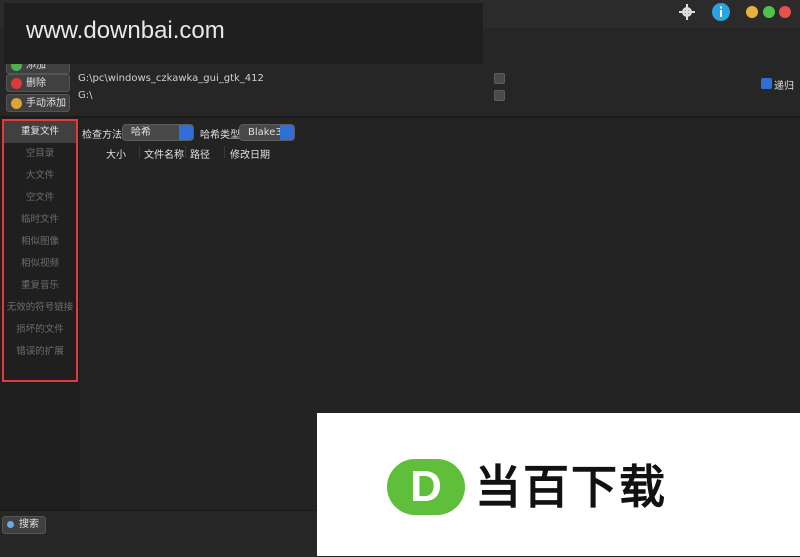  Describe the element at coordinates (116, 153) in the screenshot. I see `column-header-size: 大小` at that location.